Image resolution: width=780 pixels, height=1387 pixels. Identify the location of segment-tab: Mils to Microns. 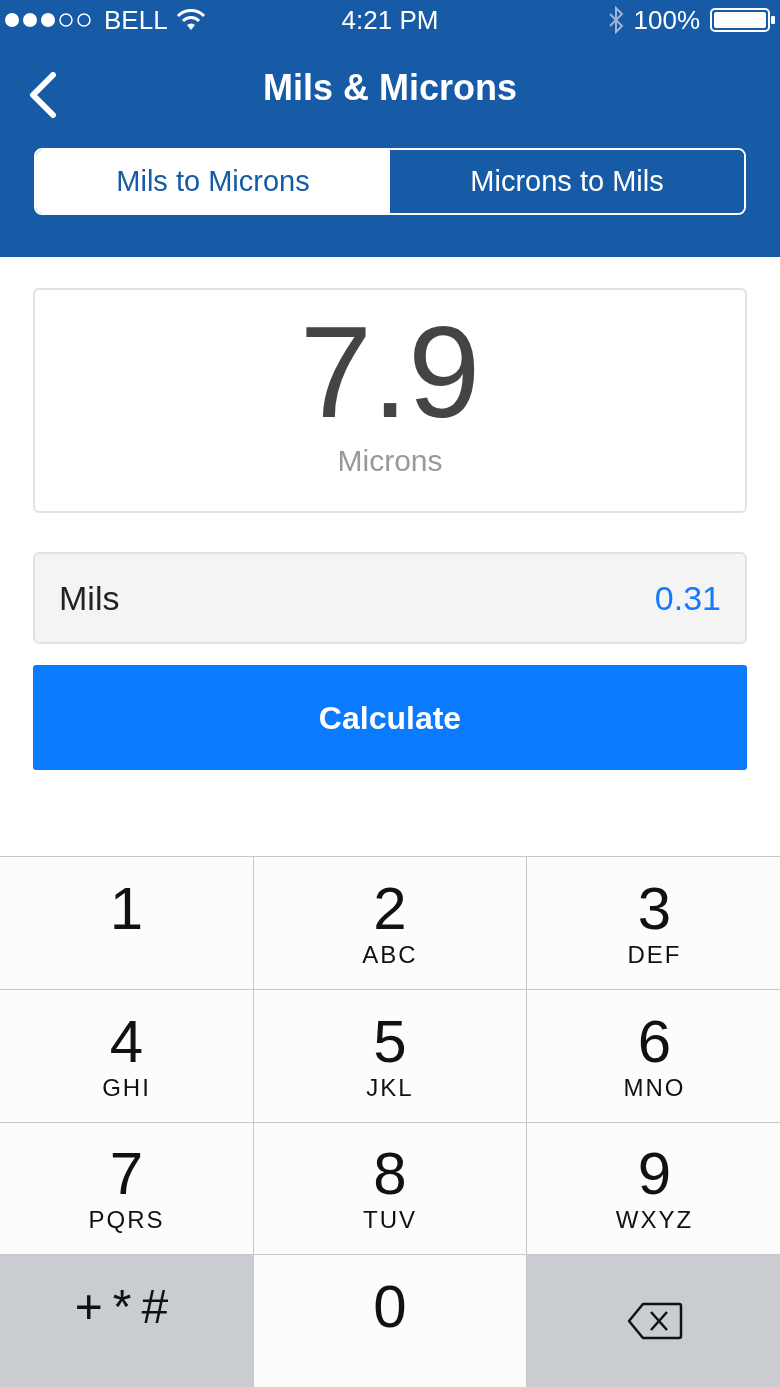
(213, 181).